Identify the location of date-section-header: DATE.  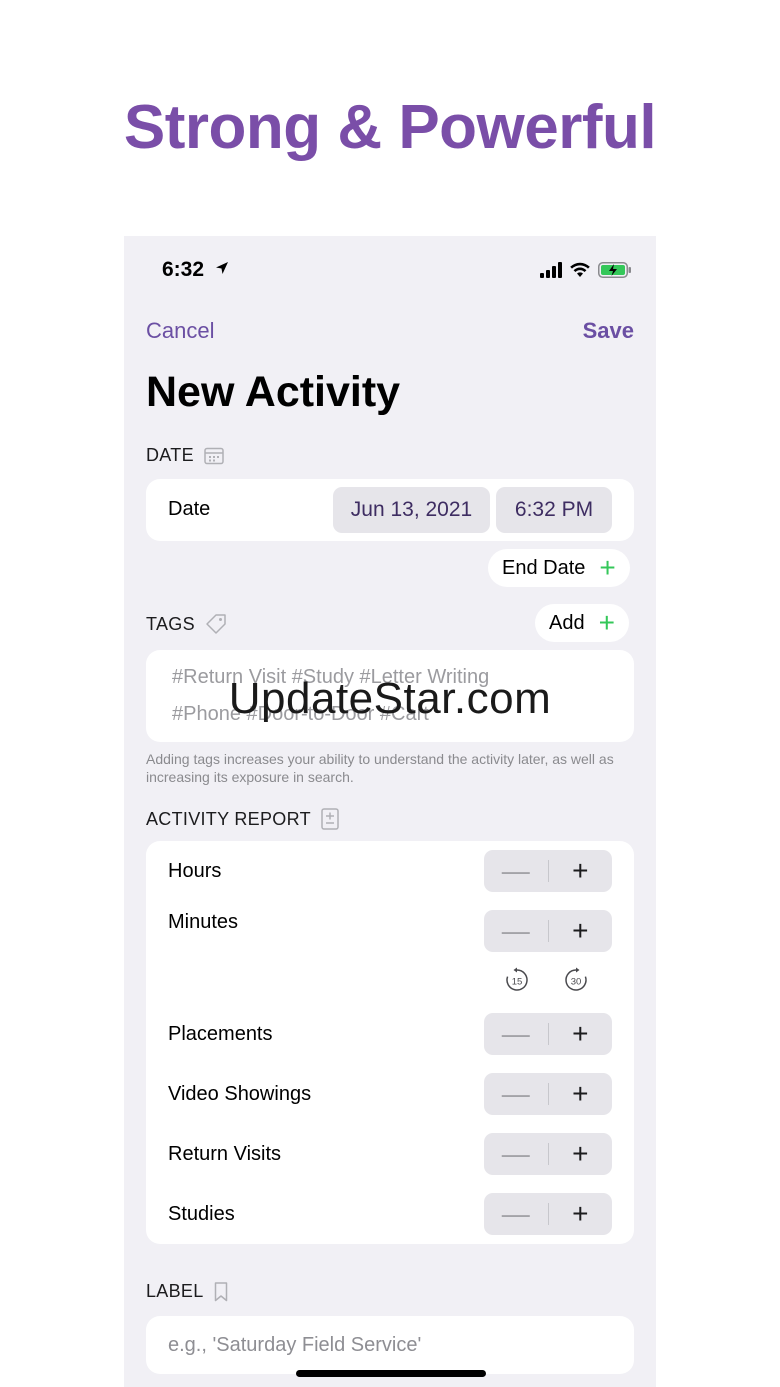
(185, 455).